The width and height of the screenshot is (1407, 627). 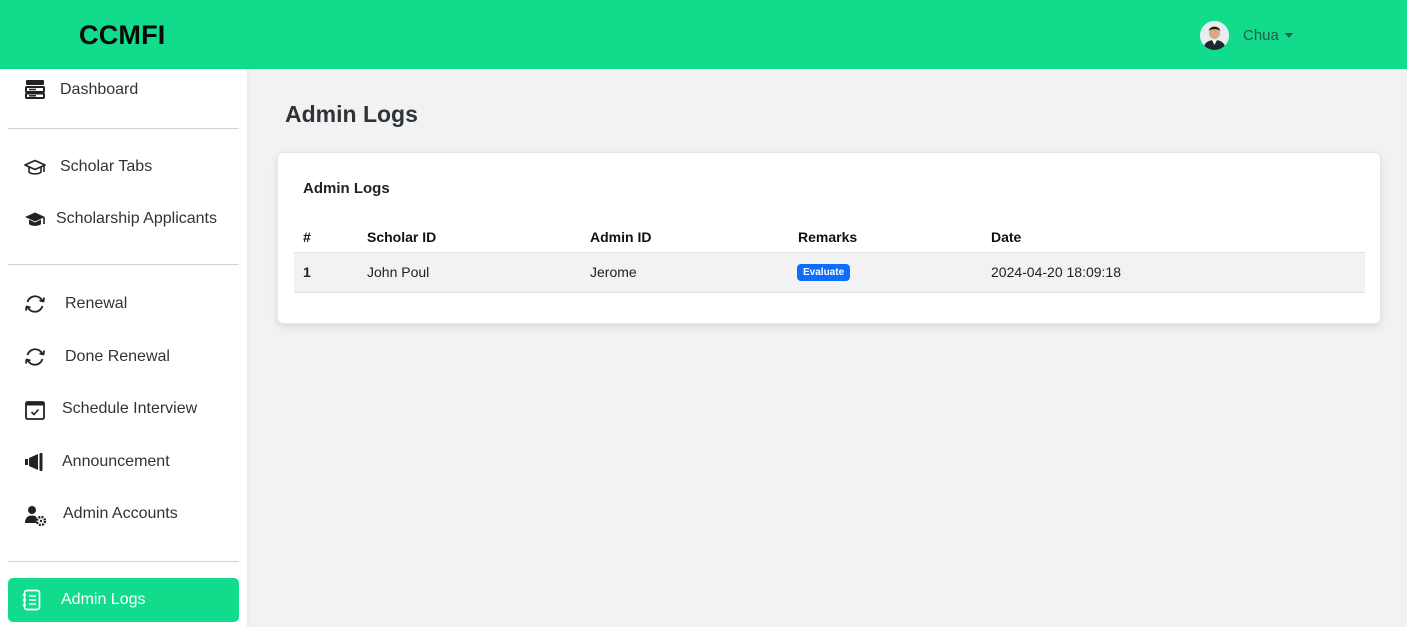 I want to click on graduation-cap-icon, so click(x=35, y=220).